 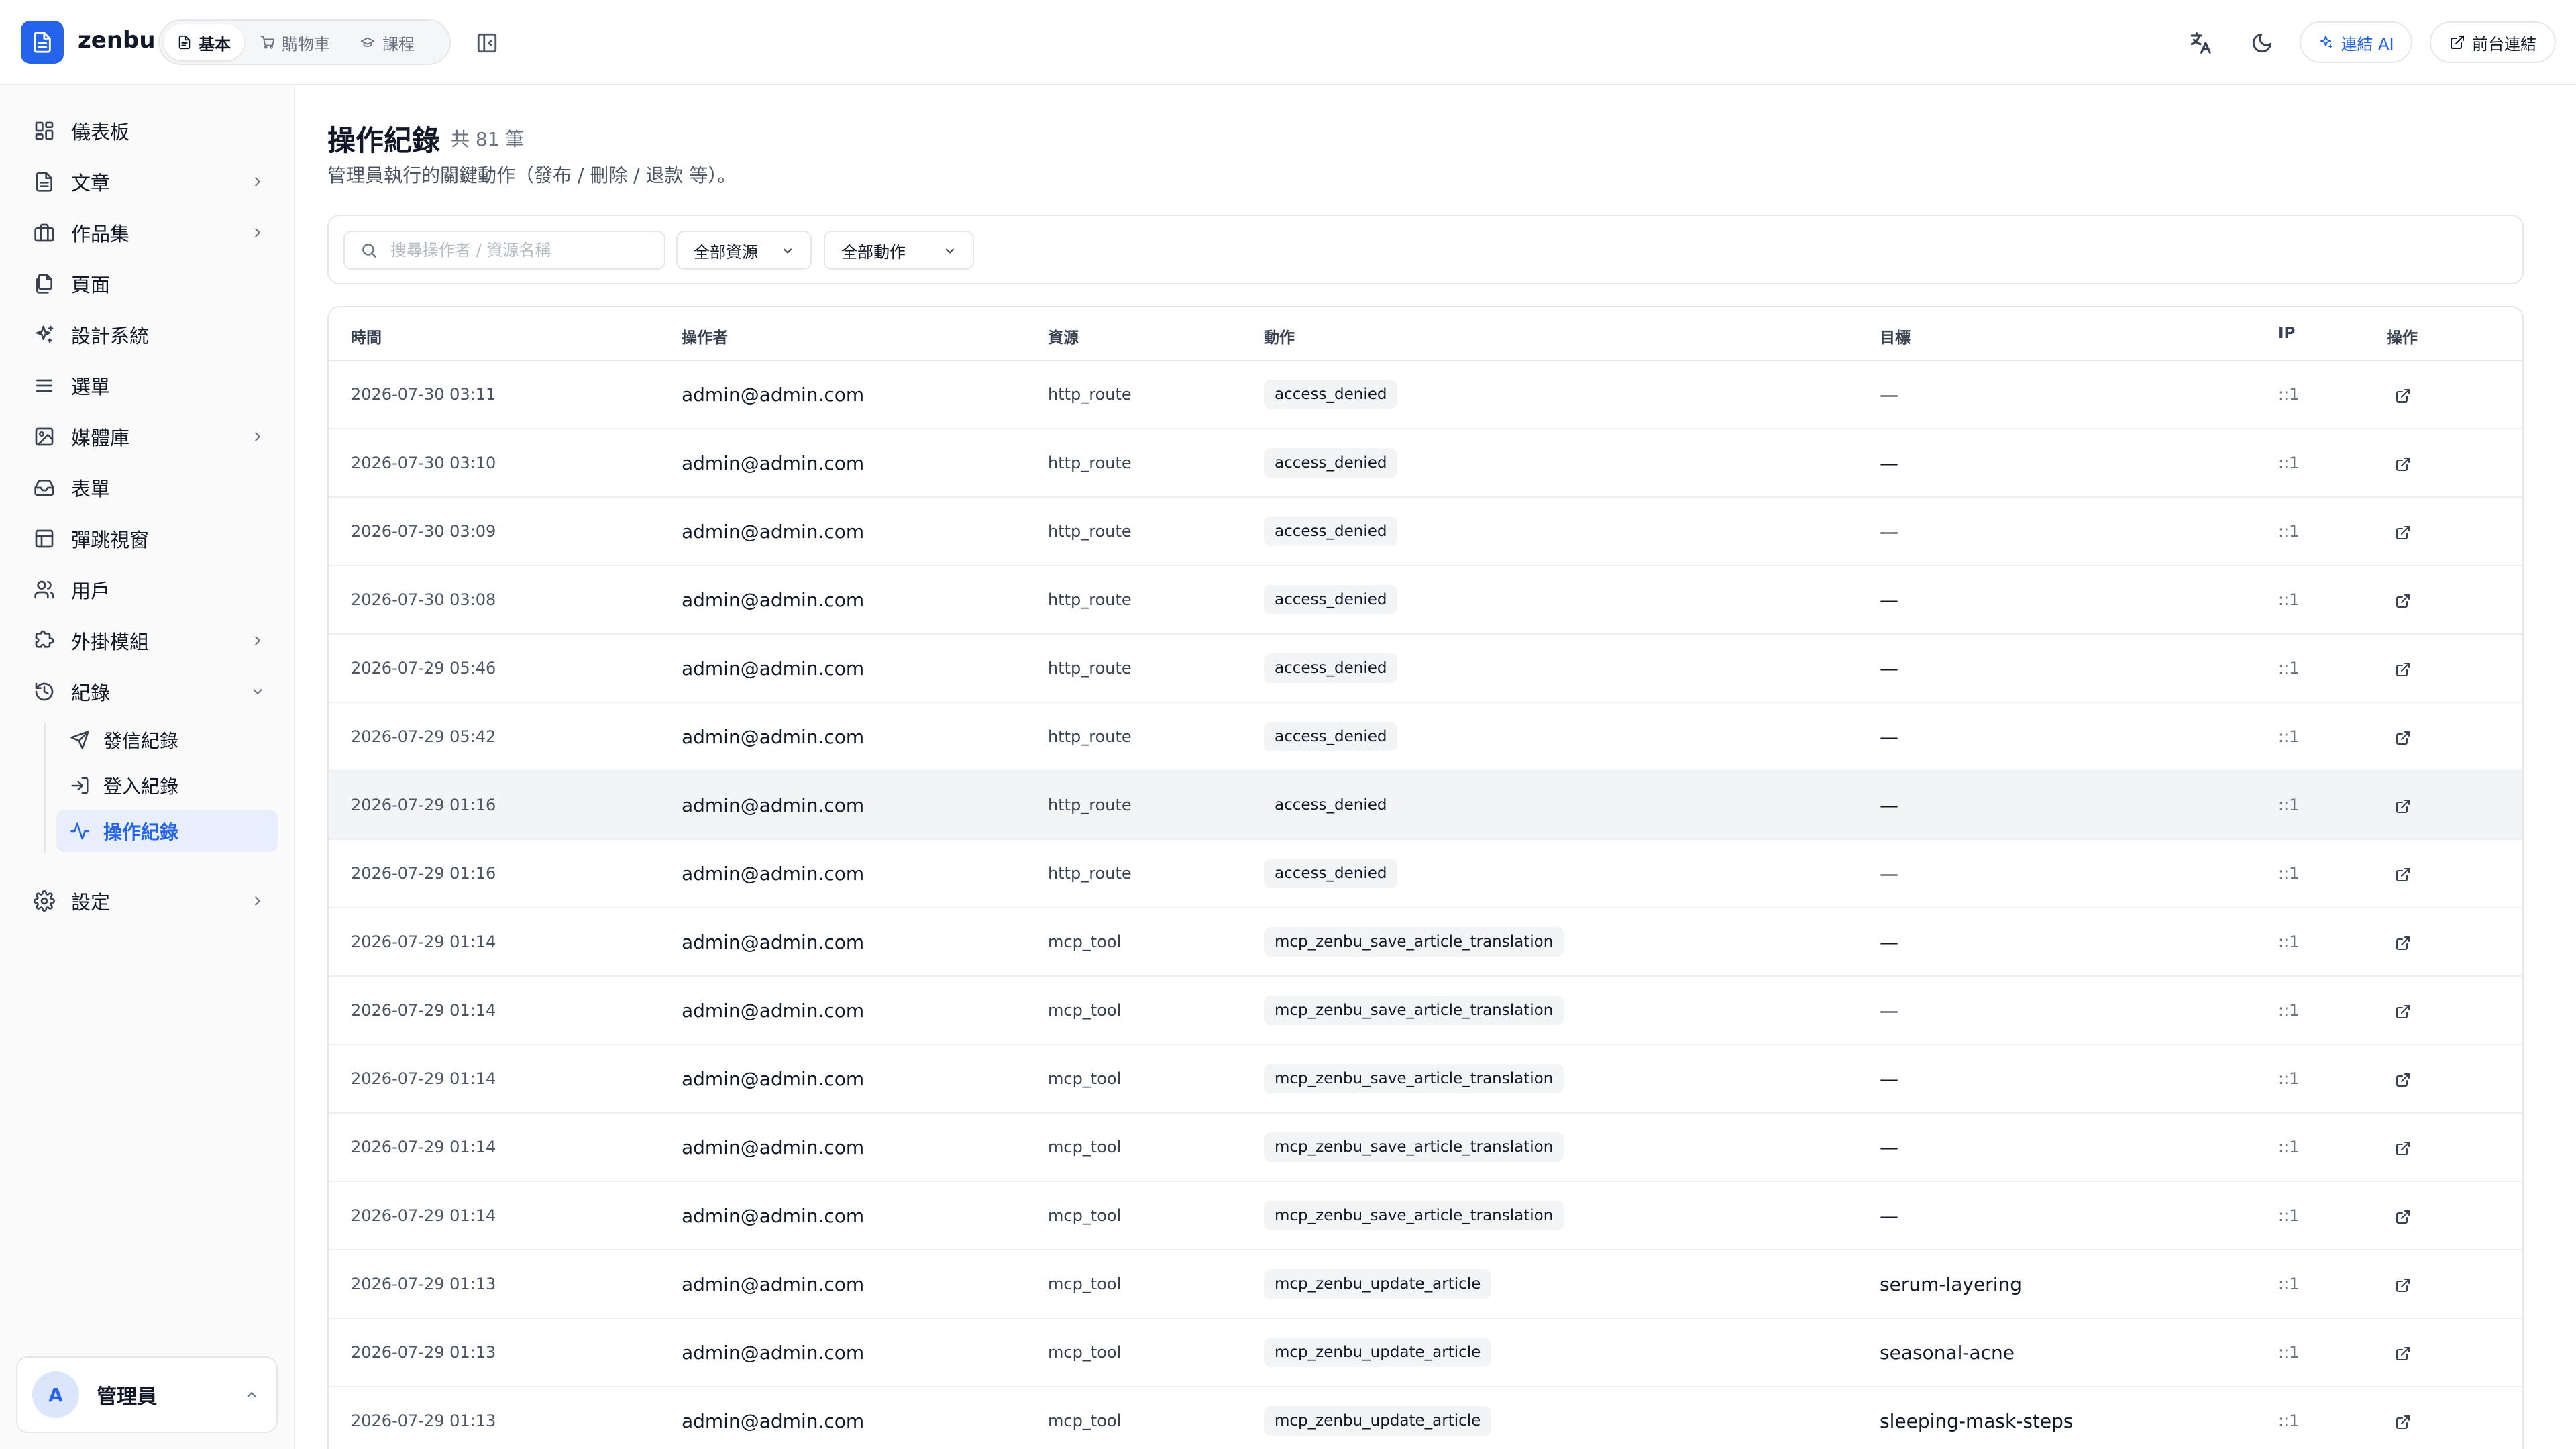 What do you see at coordinates (423, 394) in the screenshot?
I see `cell-time: 2026-07-30 03:11` at bounding box center [423, 394].